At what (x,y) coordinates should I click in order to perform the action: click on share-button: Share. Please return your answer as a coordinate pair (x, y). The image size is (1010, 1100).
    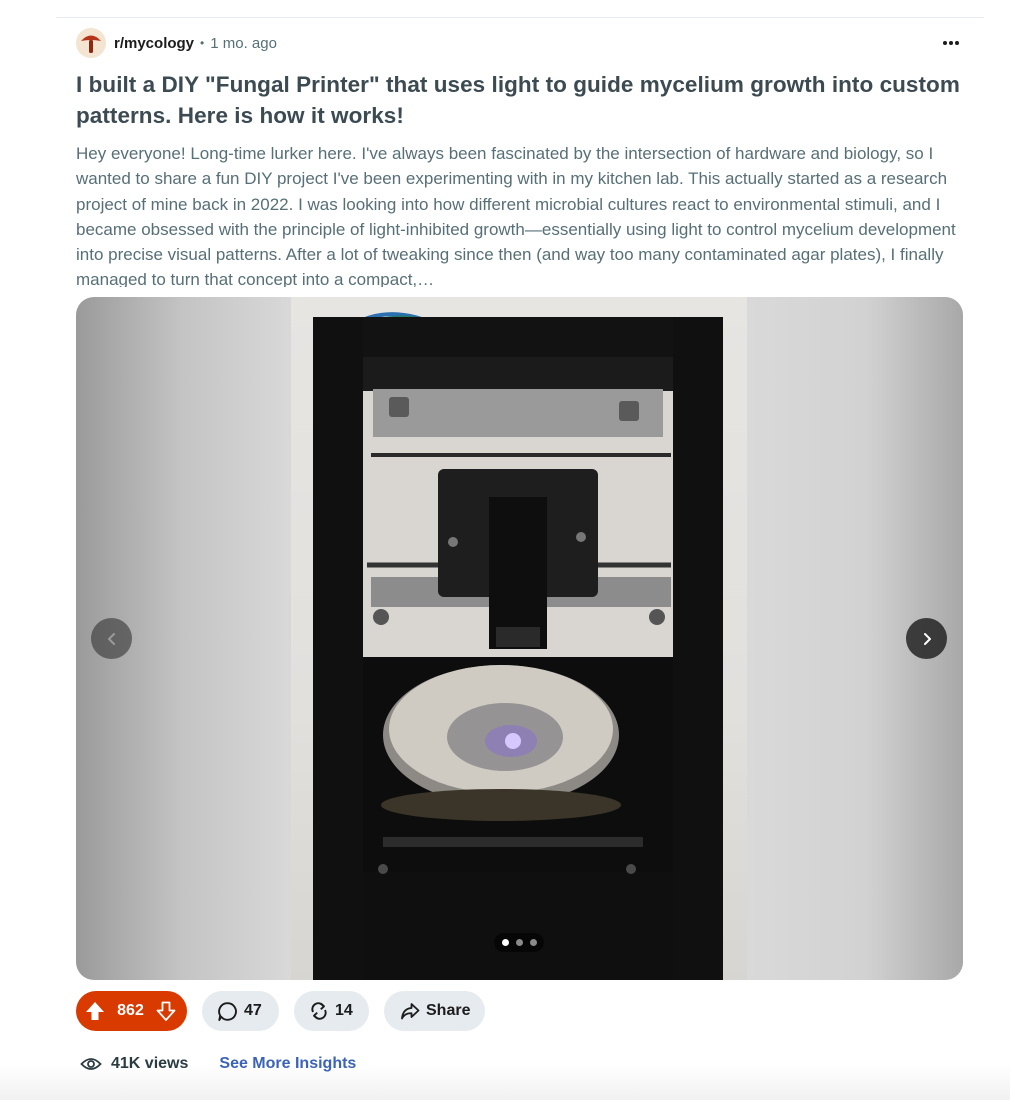
    Looking at the image, I should click on (434, 1011).